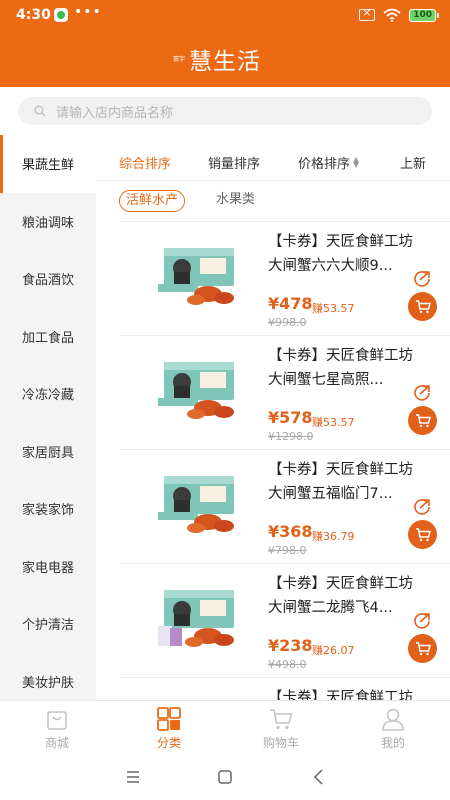 The width and height of the screenshot is (450, 800). What do you see at coordinates (413, 162) in the screenshot?
I see `sort-new: 上新` at bounding box center [413, 162].